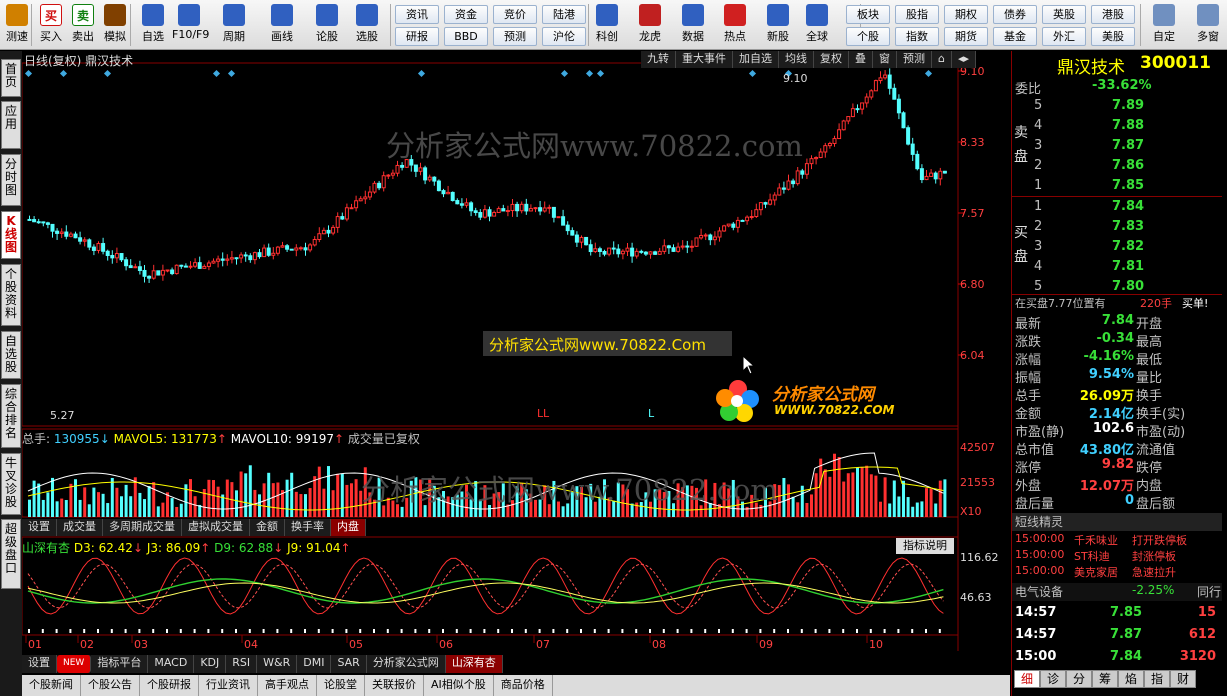 The image size is (1227, 696). Describe the element at coordinates (394, 685) in the screenshot. I see `news-tab-6: 关联报价` at that location.